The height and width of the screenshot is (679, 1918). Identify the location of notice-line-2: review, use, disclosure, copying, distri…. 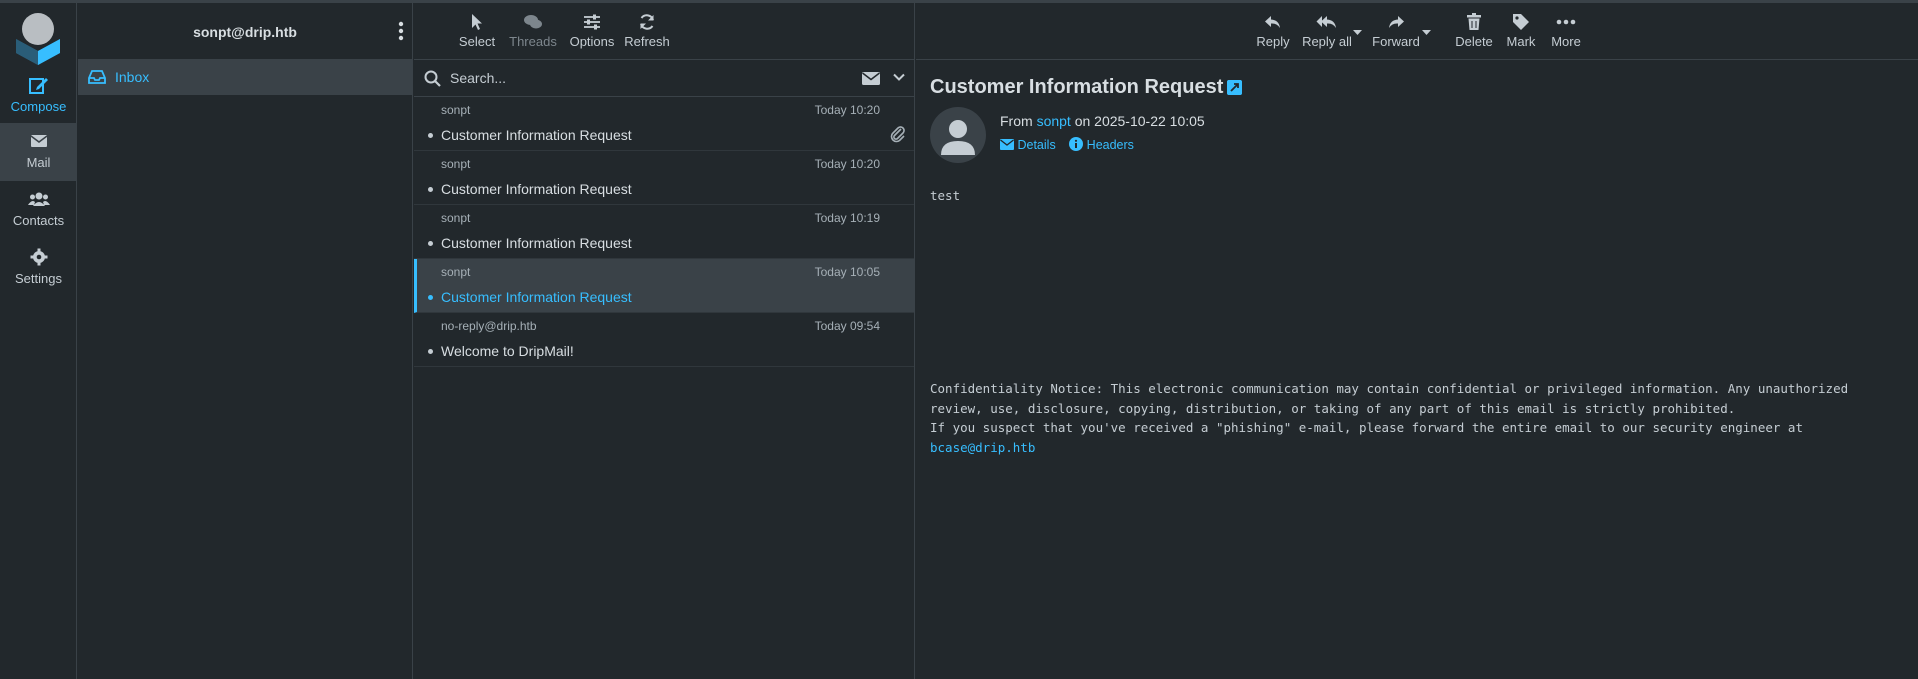
(1333, 408).